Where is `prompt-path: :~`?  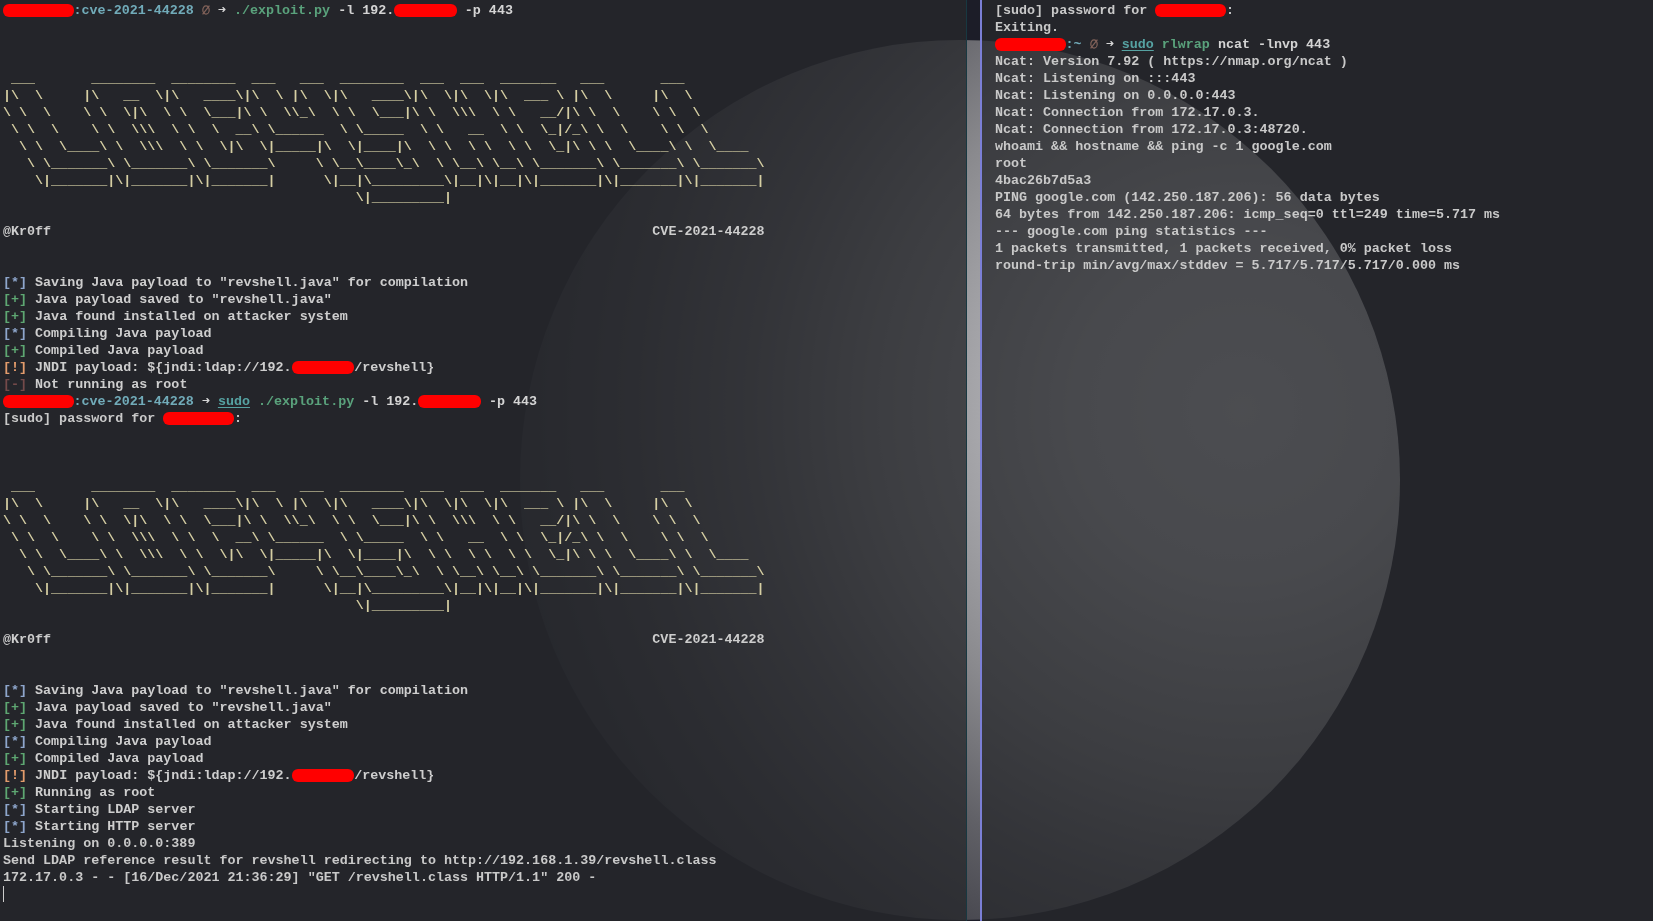
prompt-path: :~ is located at coordinates (1073, 44).